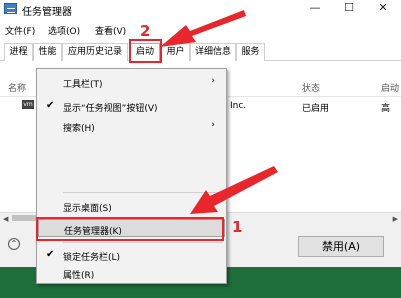 This screenshot has height=298, width=401. What do you see at coordinates (47, 52) in the screenshot?
I see `tab-performance: 性能` at bounding box center [47, 52].